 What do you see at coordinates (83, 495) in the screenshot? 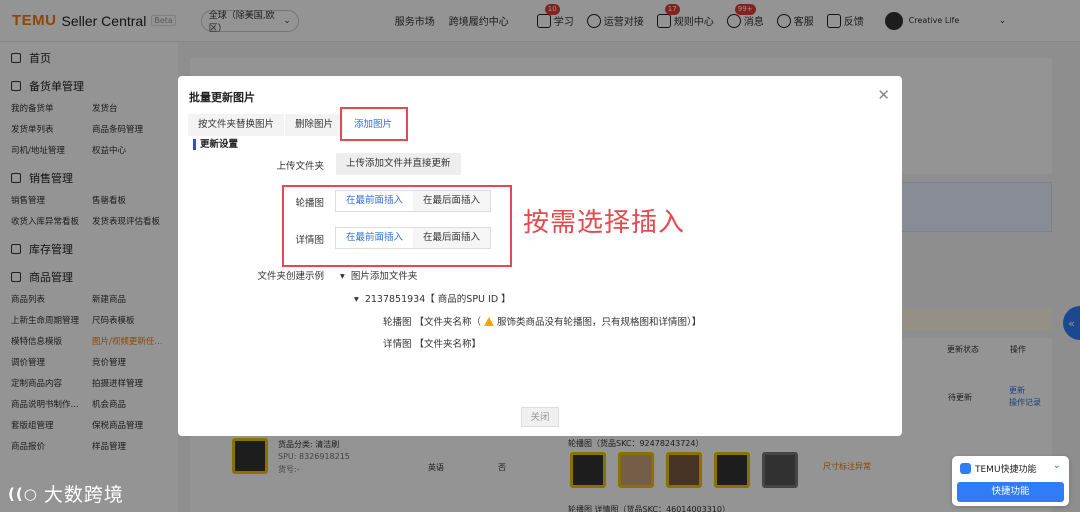
I see `watermark-text: 大数跨境` at bounding box center [83, 495].